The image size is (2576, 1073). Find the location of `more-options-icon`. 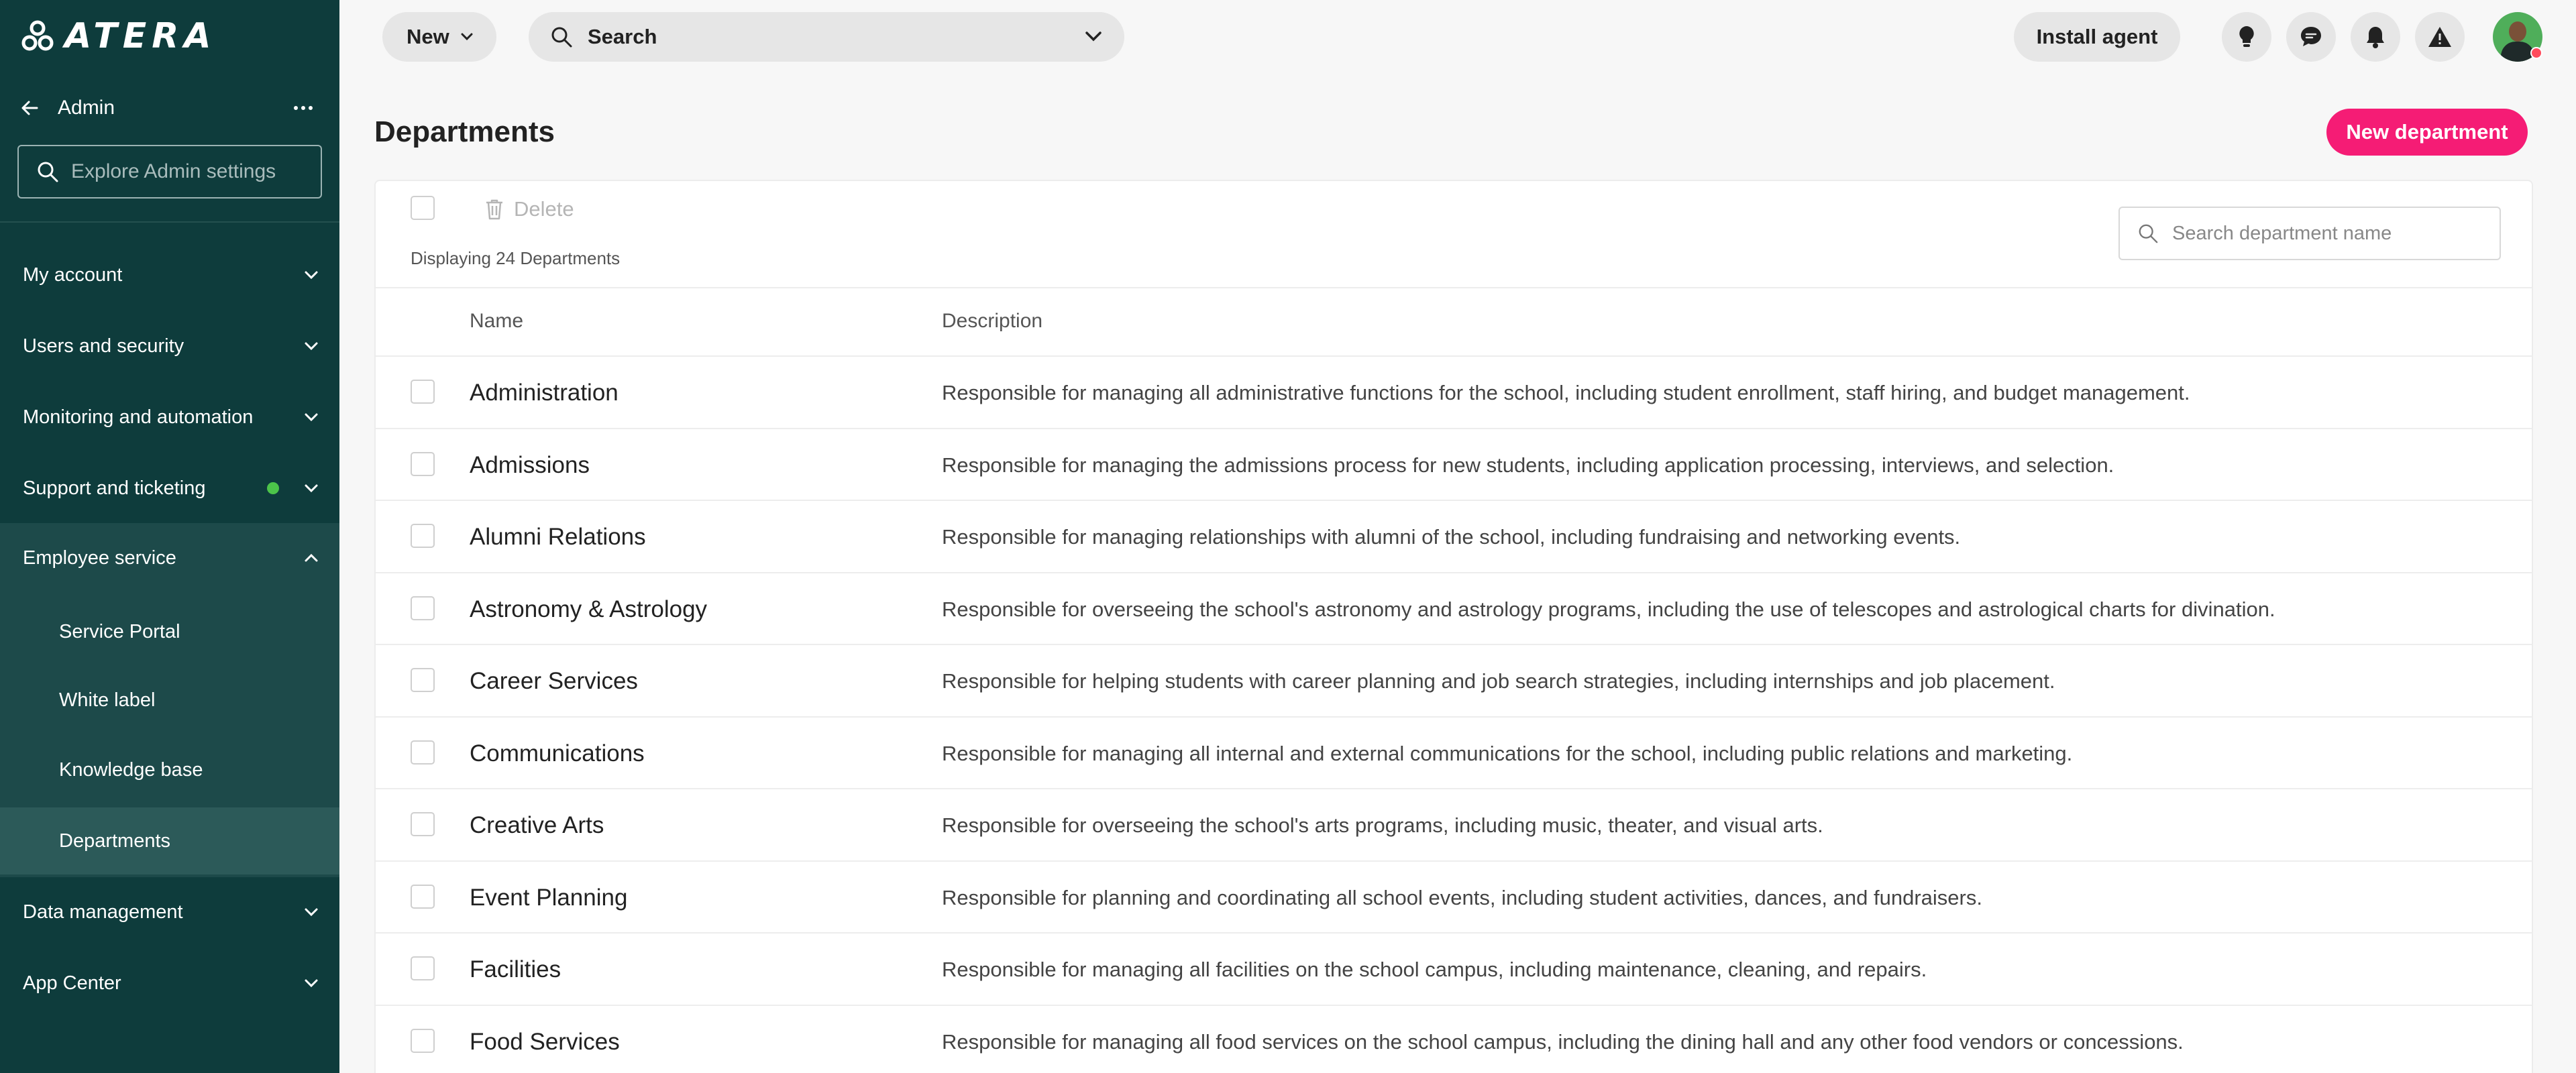

more-options-icon is located at coordinates (303, 108).